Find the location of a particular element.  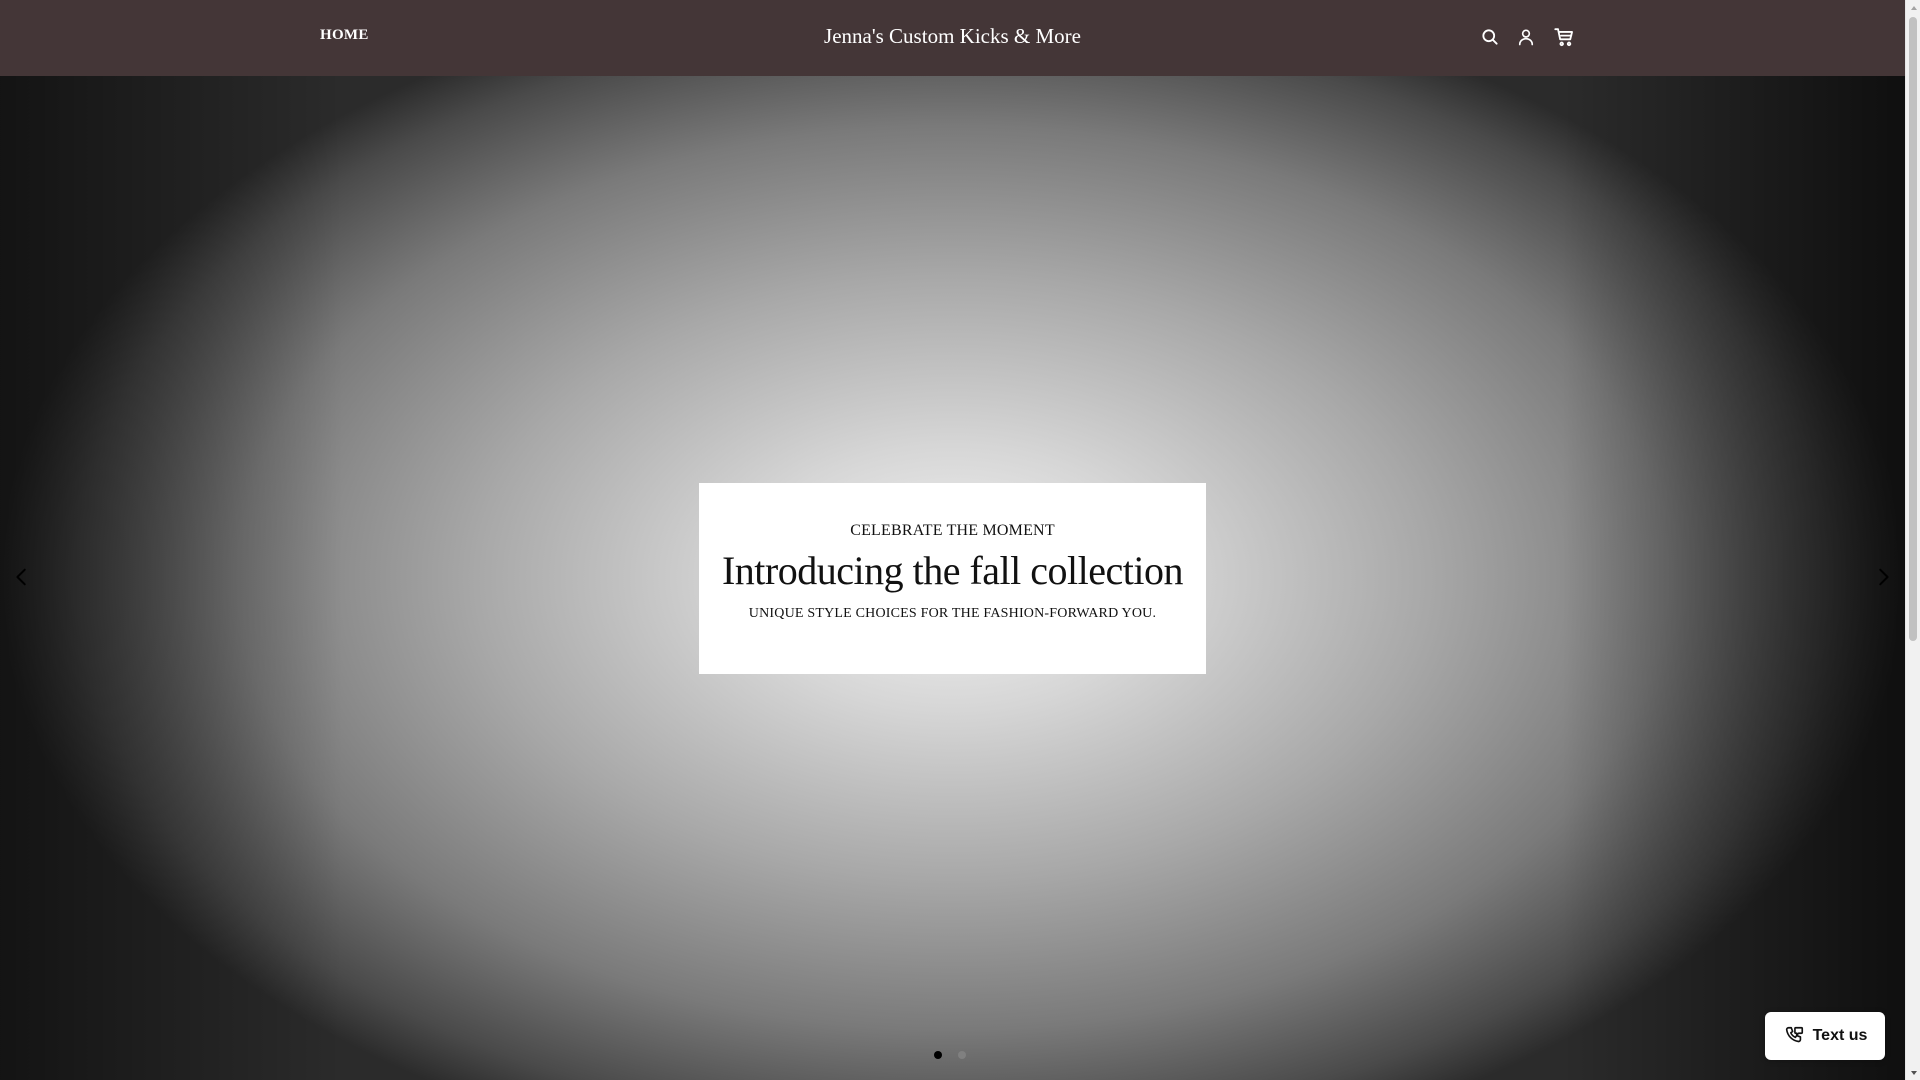

account-button is located at coordinates (1526, 37).